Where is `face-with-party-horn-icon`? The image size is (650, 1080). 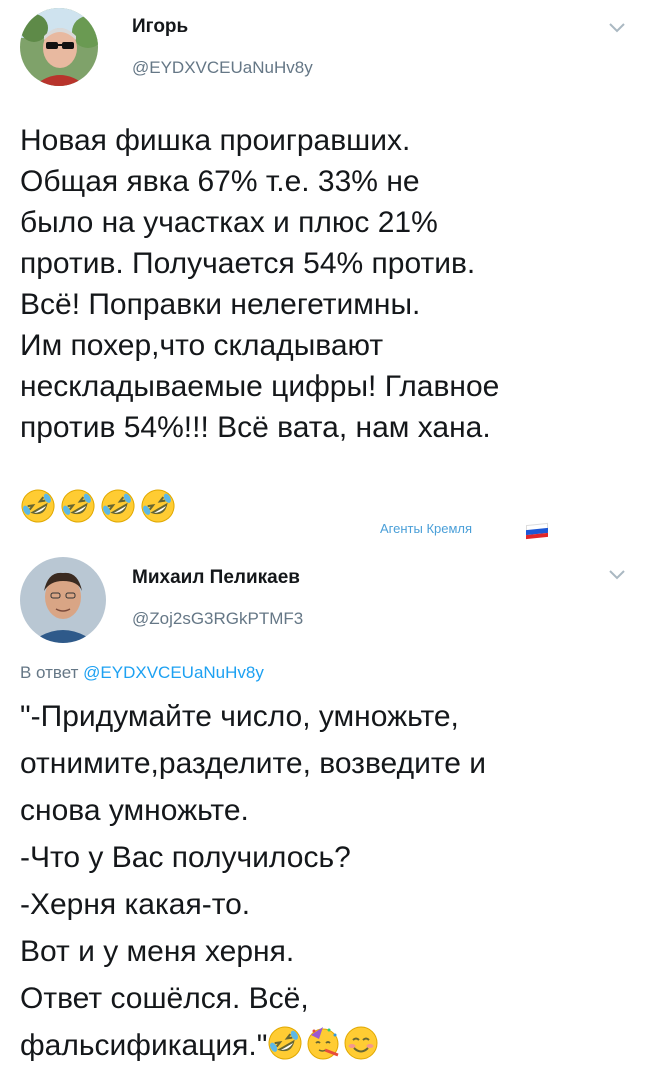 face-with-party-horn-icon is located at coordinates (323, 1043).